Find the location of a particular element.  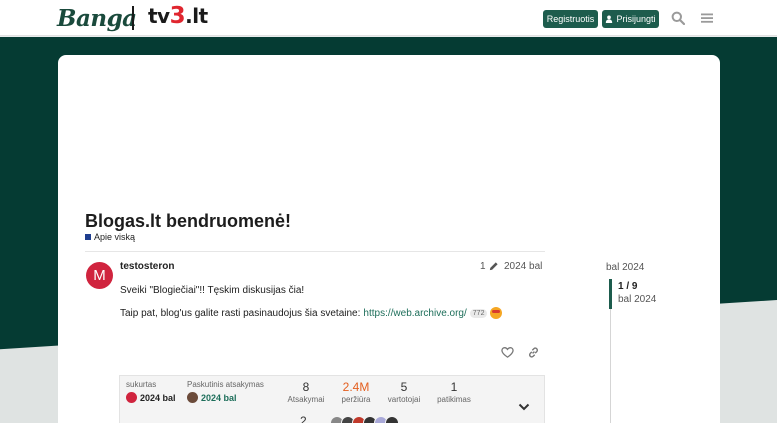

last-reply-value: 2024 bal is located at coordinates (212, 397).